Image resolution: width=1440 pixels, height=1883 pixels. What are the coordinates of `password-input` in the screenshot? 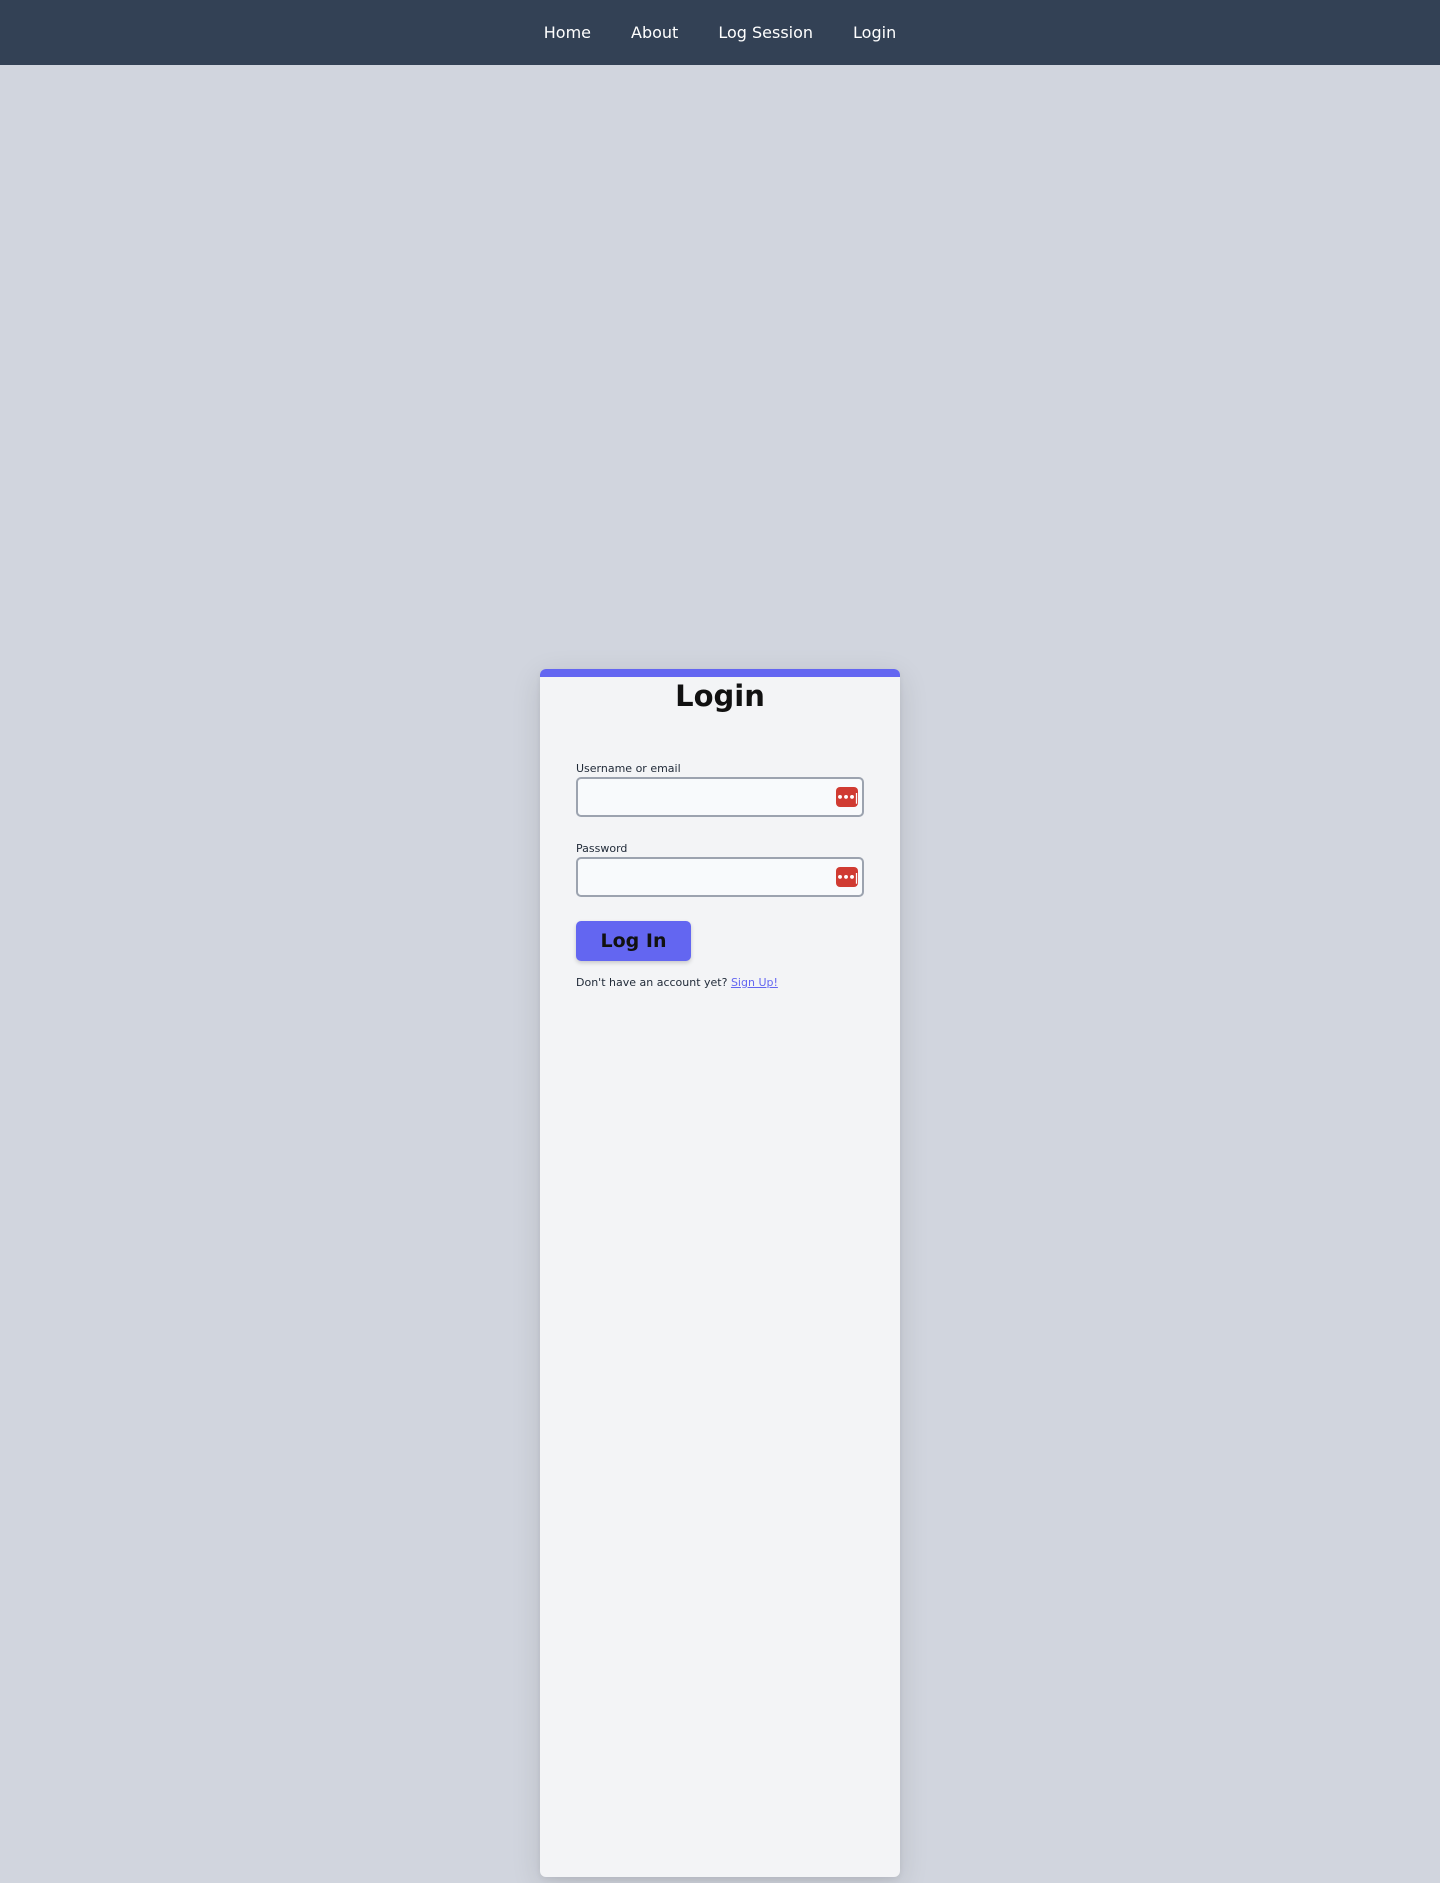 It's located at (720, 877).